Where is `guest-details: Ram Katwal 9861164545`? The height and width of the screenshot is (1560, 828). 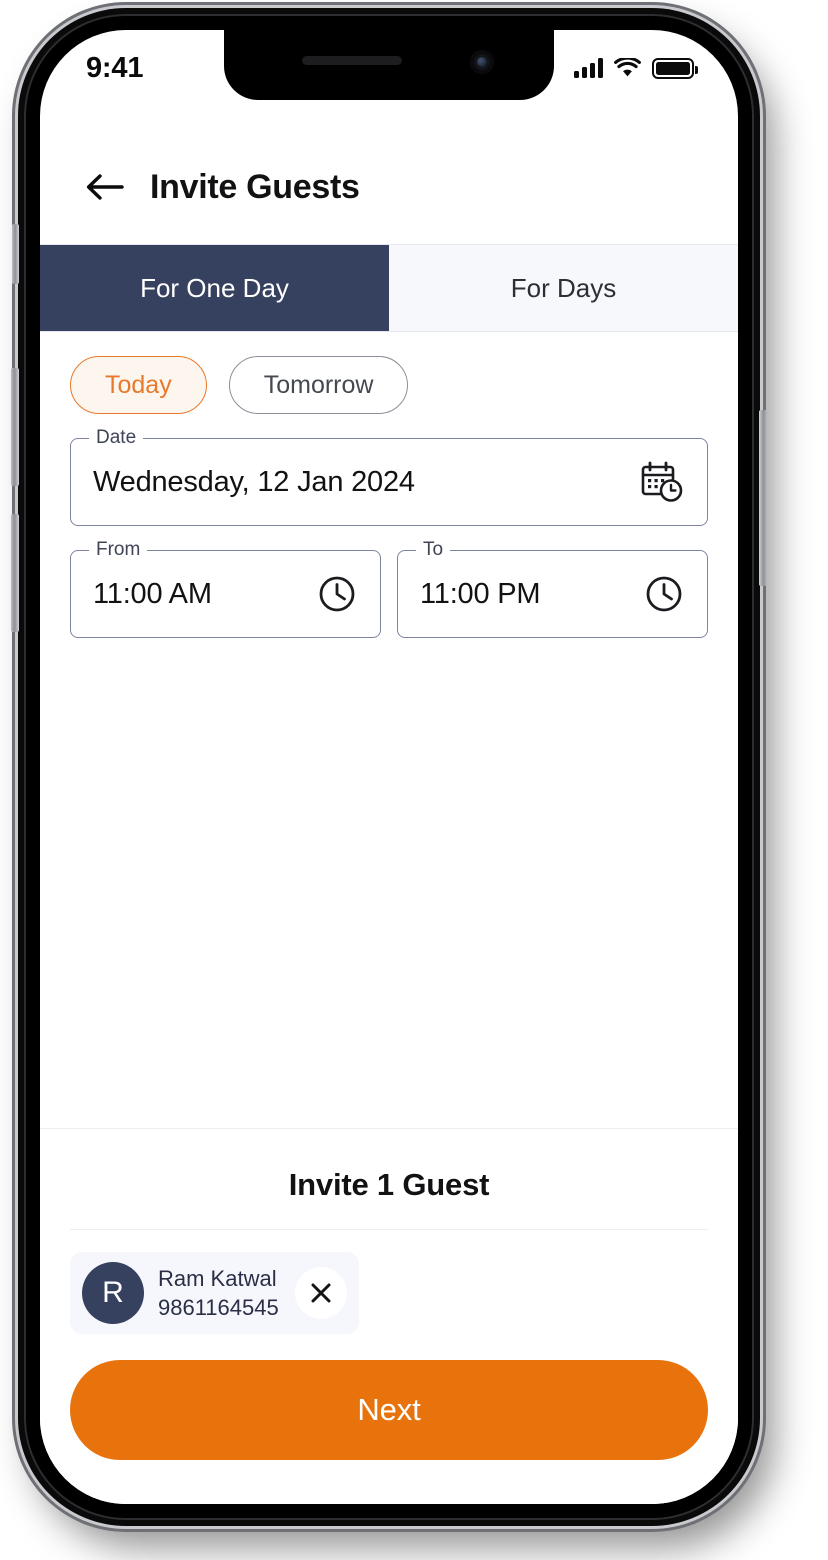
guest-details: Ram Katwal 9861164545 is located at coordinates (218, 1293).